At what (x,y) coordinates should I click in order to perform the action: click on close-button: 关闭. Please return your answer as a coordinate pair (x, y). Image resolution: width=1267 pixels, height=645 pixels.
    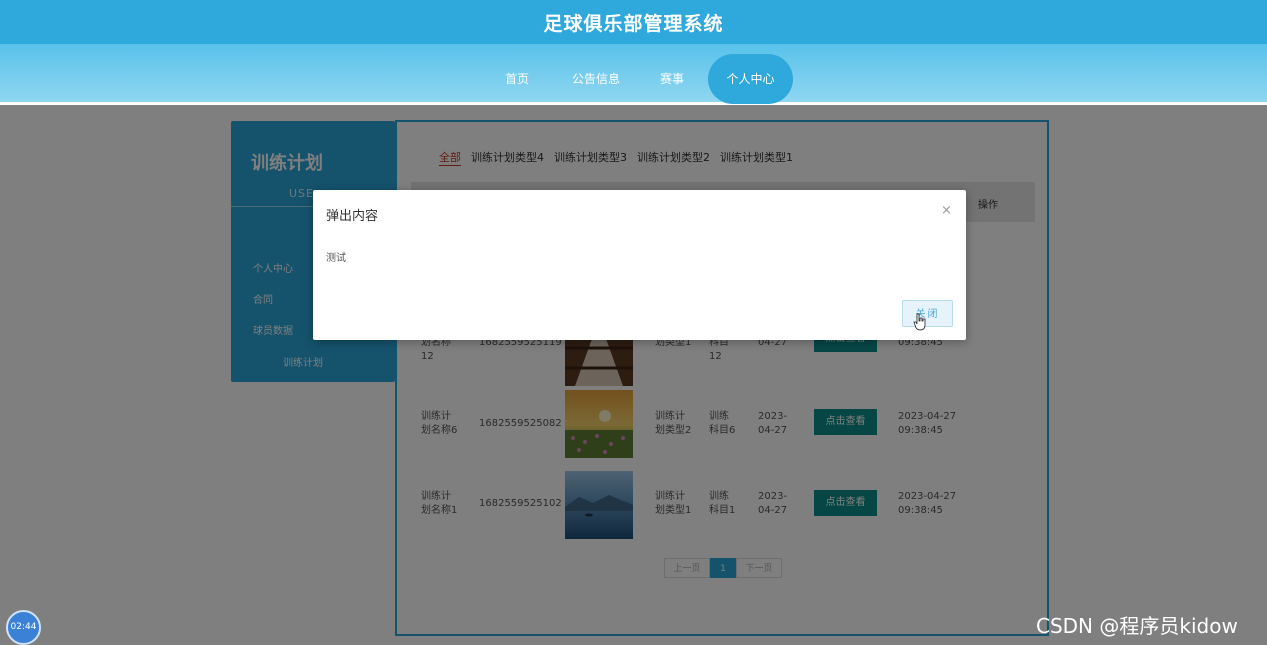
    Looking at the image, I should click on (927, 313).